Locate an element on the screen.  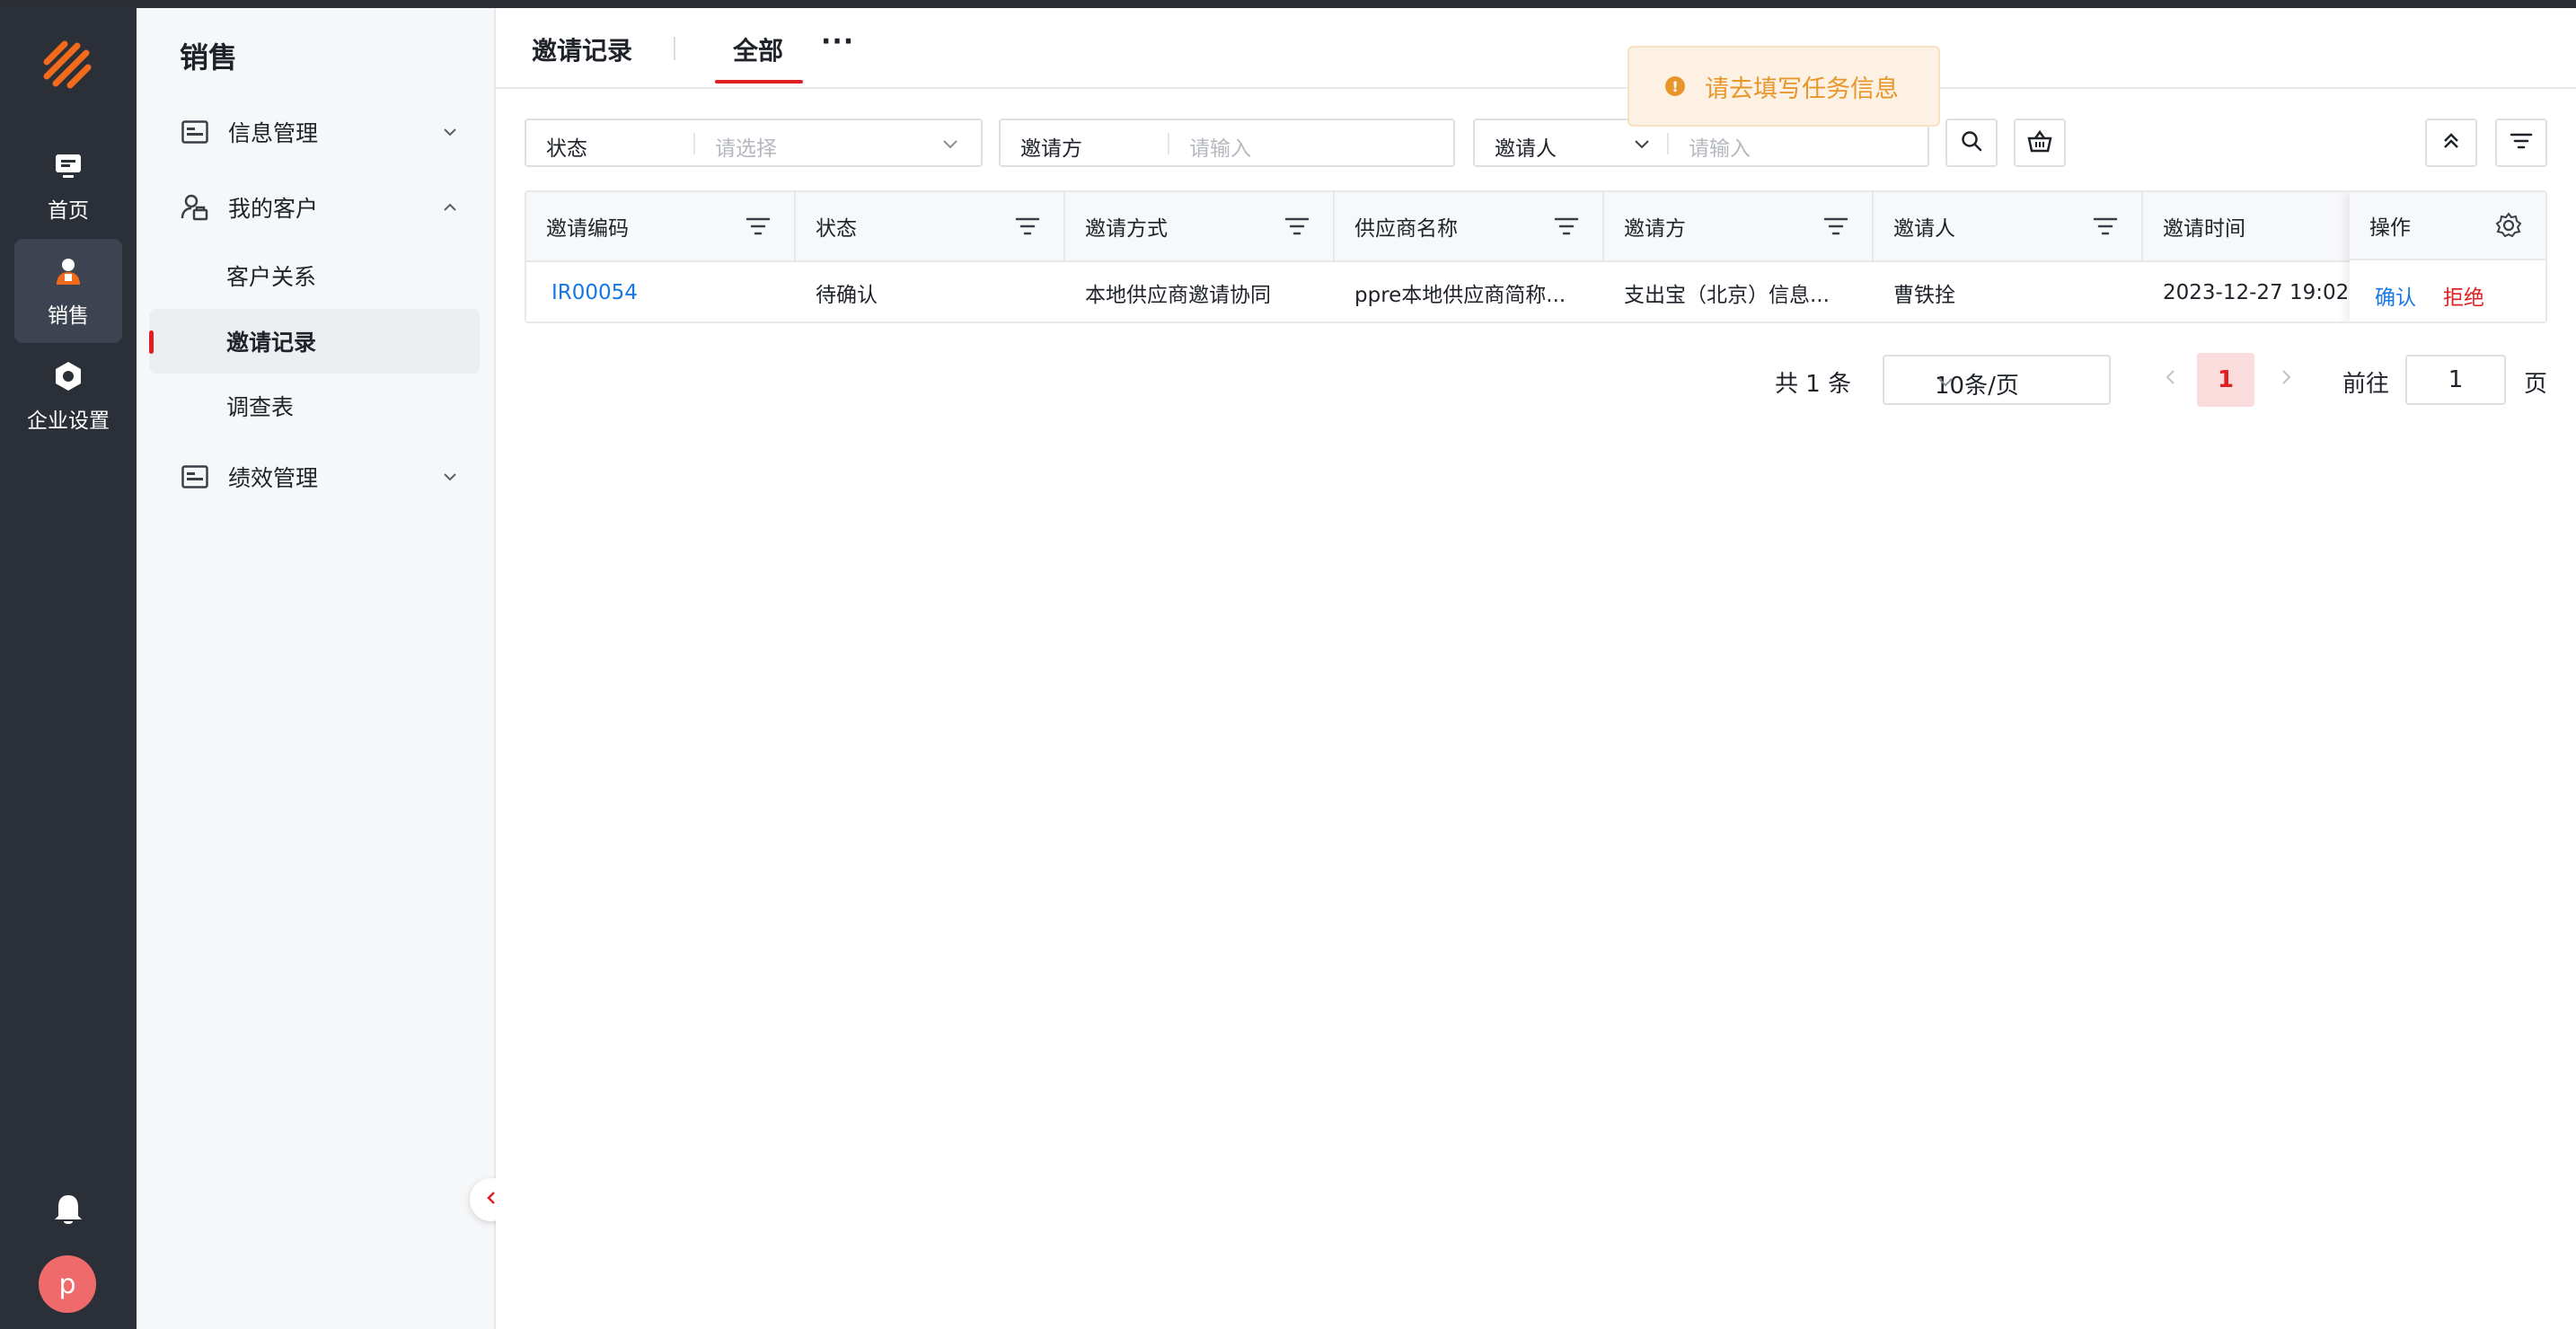
rail-item-label: 销售 is located at coordinates (68, 316).